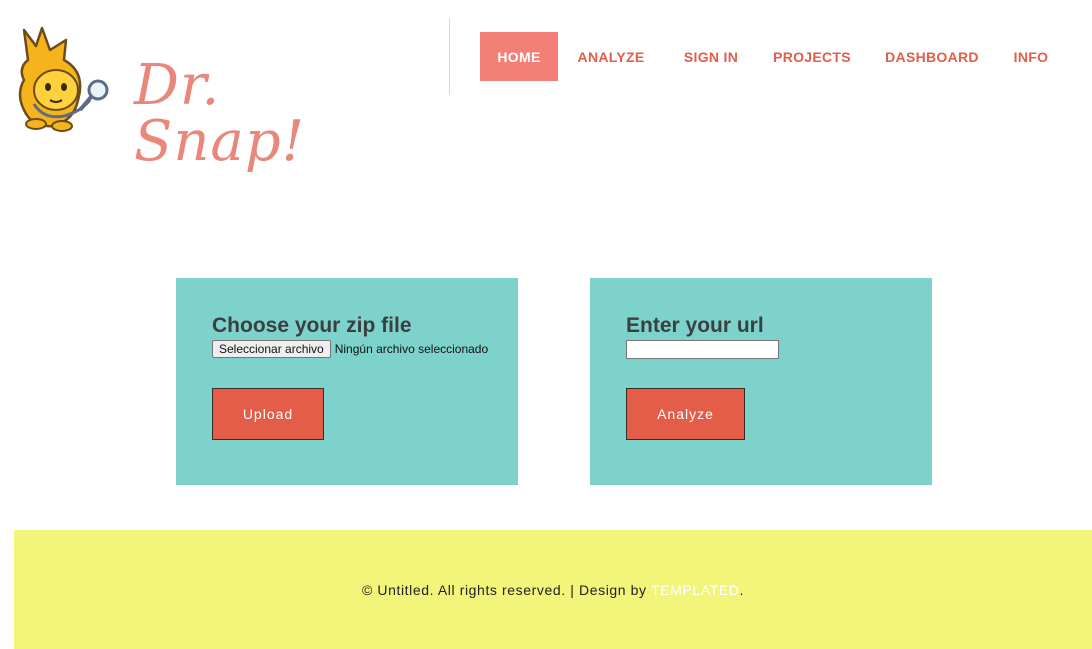  What do you see at coordinates (695, 590) in the screenshot?
I see `footer-templated-link: TEMPLATED` at bounding box center [695, 590].